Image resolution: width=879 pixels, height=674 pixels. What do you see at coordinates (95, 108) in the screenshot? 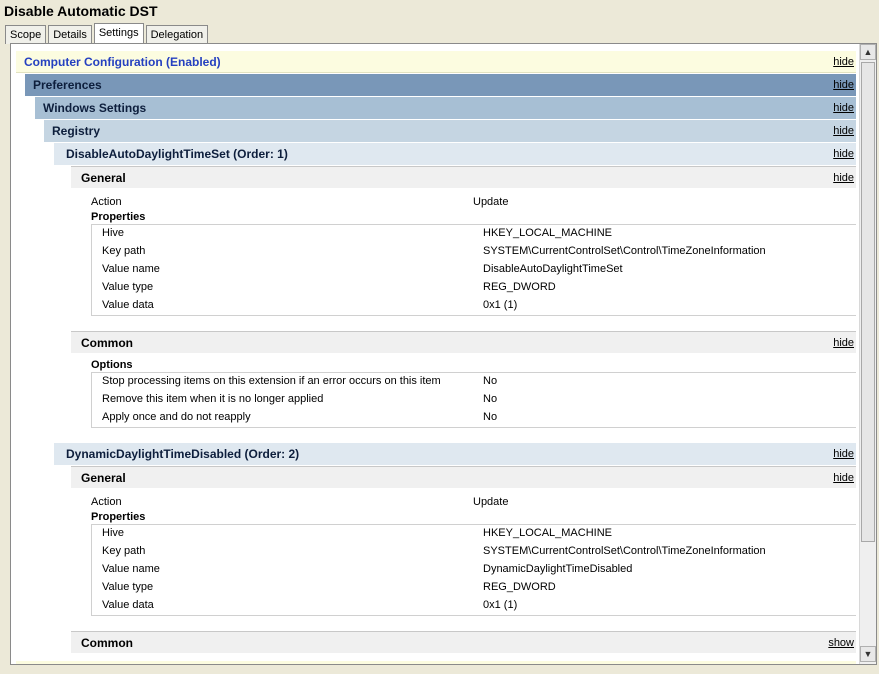
I see `windows-settings-label: Windows Settings` at bounding box center [95, 108].